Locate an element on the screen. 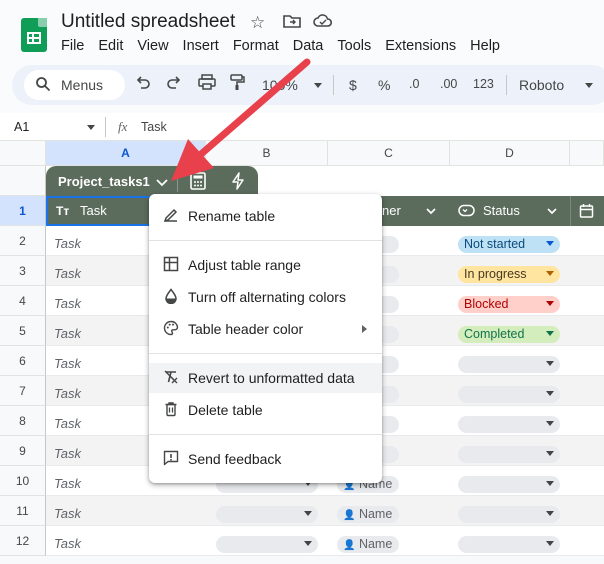  owner-column-header: ner is located at coordinates (391, 210).